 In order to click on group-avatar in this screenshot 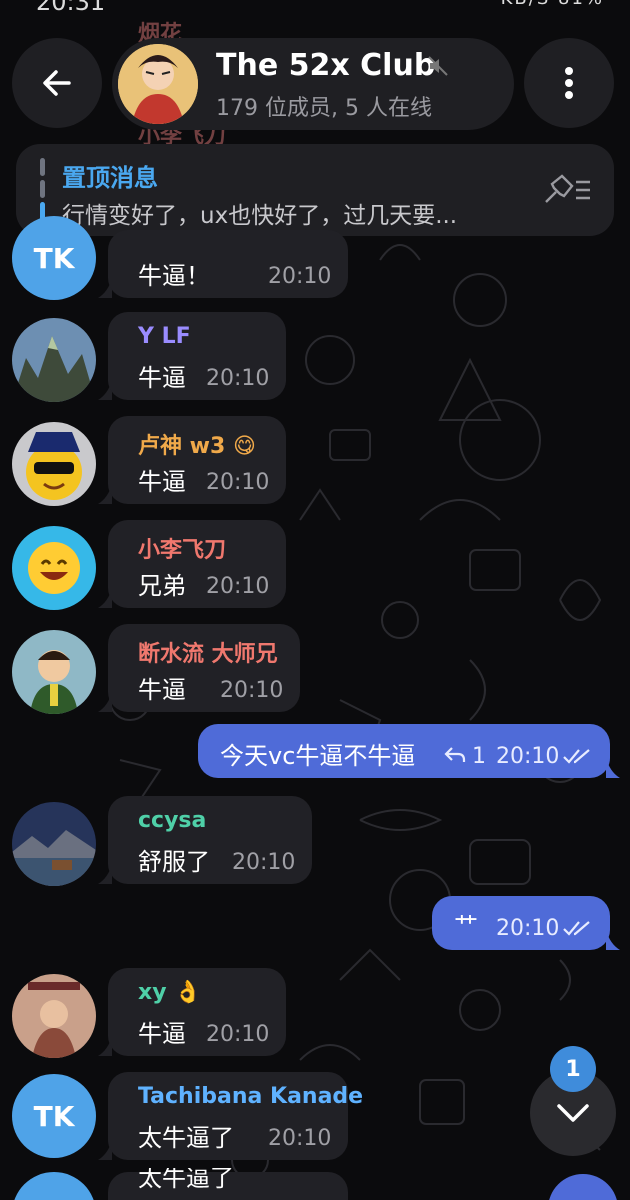, I will do `click(158, 84)`.